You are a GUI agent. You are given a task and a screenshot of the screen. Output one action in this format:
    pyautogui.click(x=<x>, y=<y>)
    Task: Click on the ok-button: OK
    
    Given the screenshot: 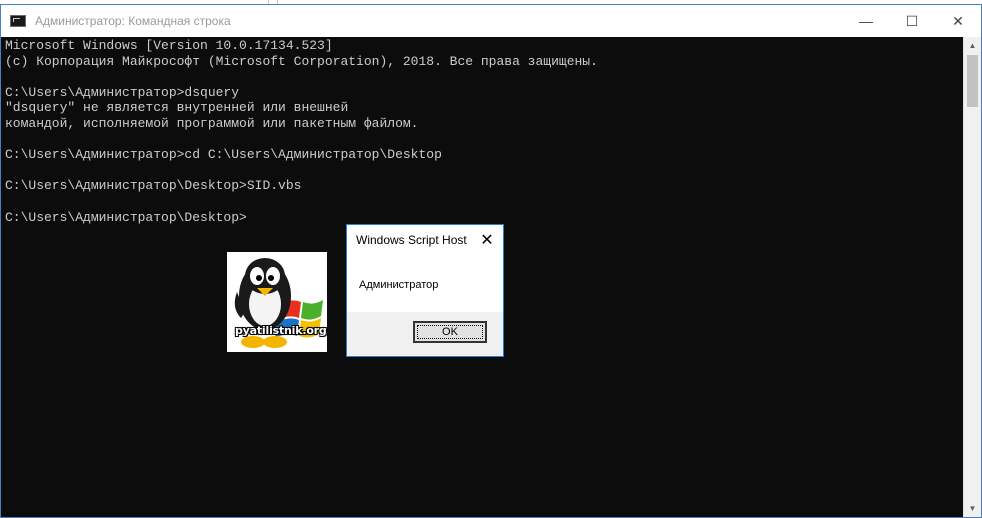 What is the action you would take?
    pyautogui.click(x=450, y=332)
    